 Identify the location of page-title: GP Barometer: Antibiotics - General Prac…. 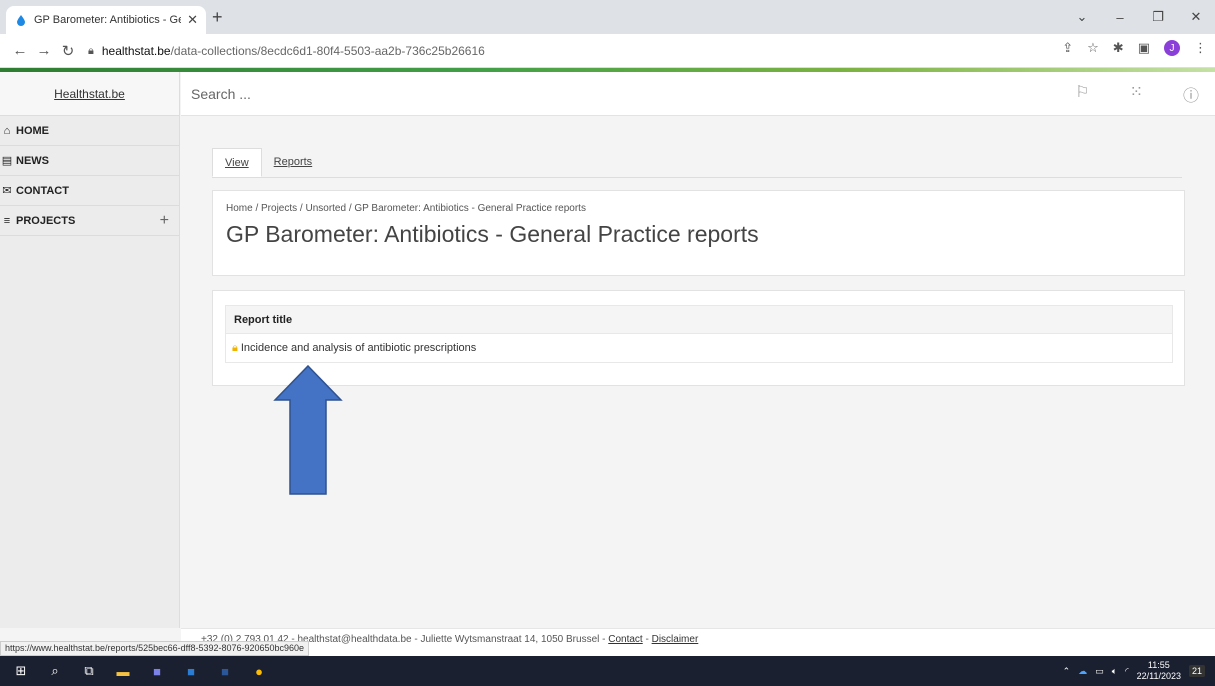
(492, 234).